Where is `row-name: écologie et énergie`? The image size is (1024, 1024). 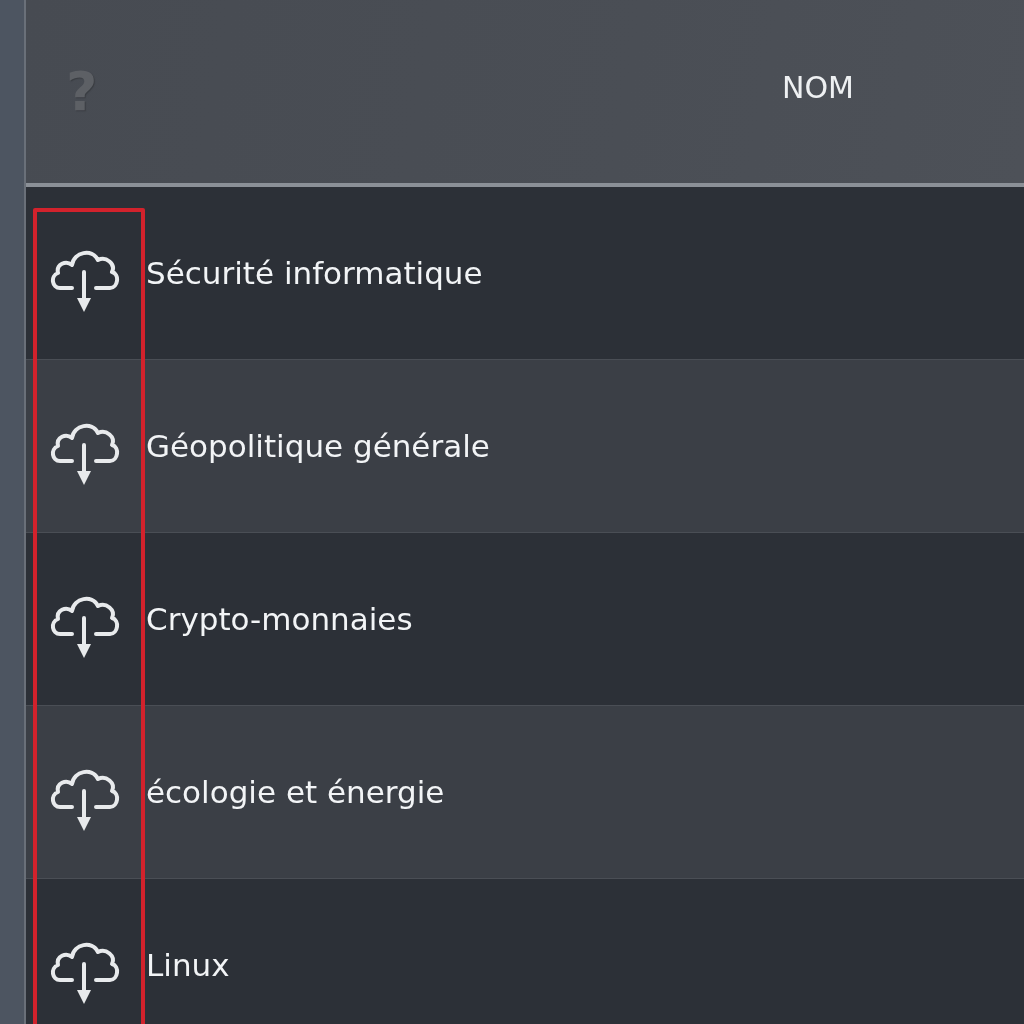
row-name: écologie et énergie is located at coordinates (295, 792).